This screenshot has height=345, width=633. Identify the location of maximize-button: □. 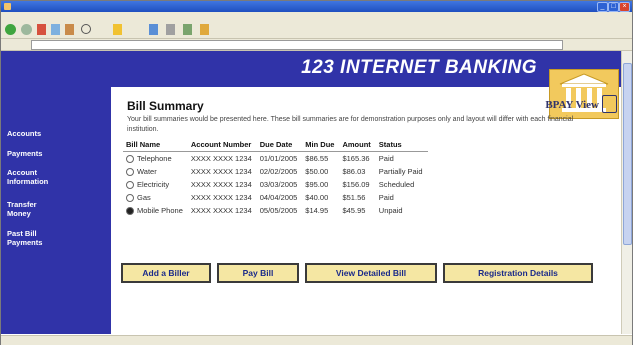
(613, 7).